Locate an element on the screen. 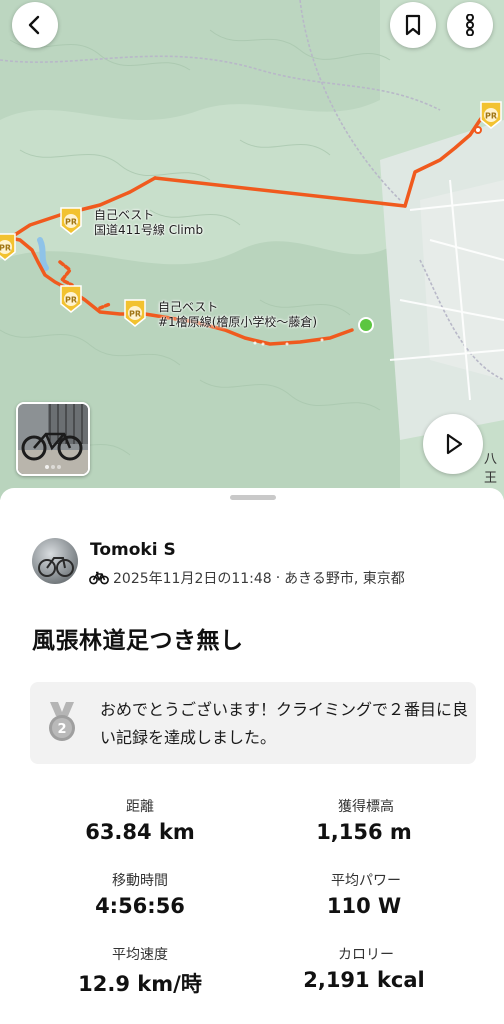 The width and height of the screenshot is (504, 1024). stat-label-elevation-gain: 獲得標高 is located at coordinates (366, 807).